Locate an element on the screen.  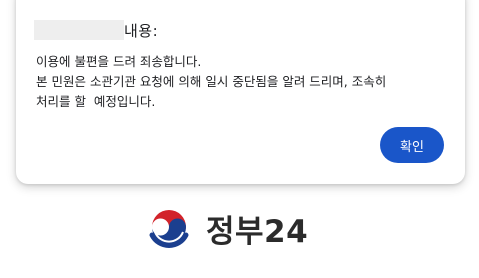
redacted-title-block is located at coordinates (79, 30).